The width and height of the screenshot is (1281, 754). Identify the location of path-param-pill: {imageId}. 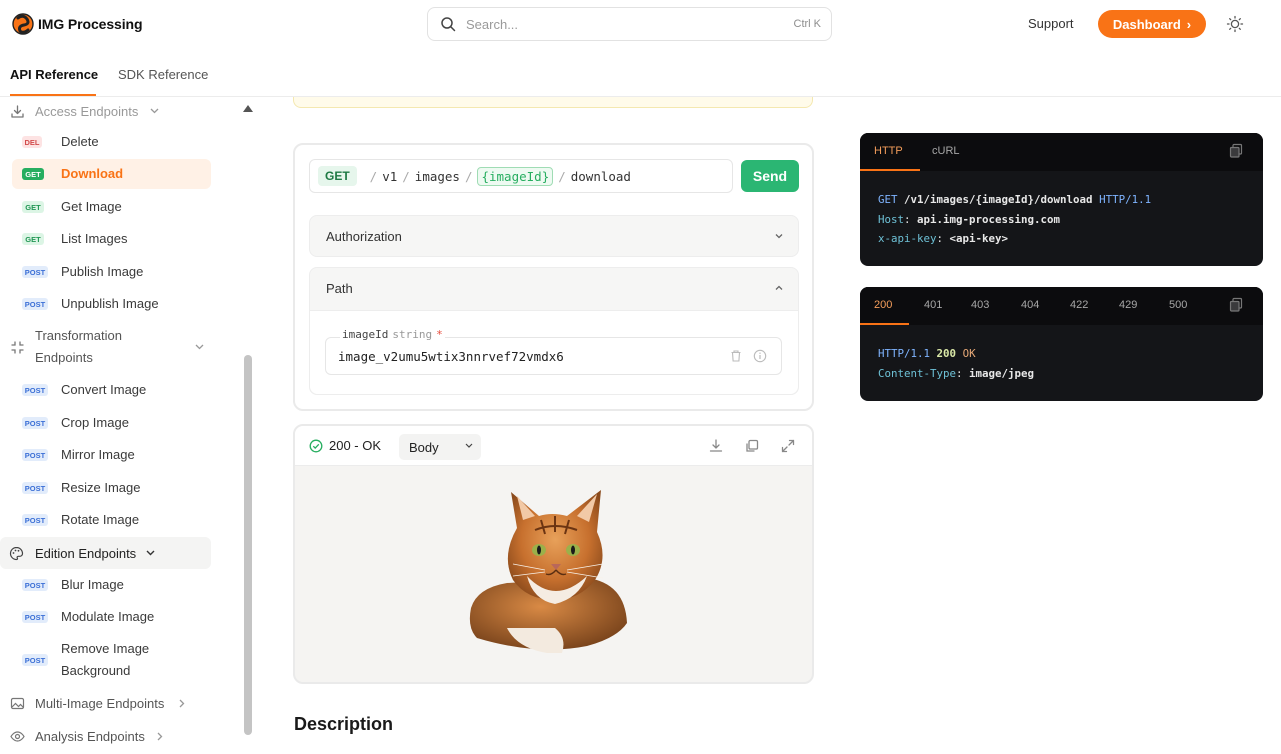
(515, 176).